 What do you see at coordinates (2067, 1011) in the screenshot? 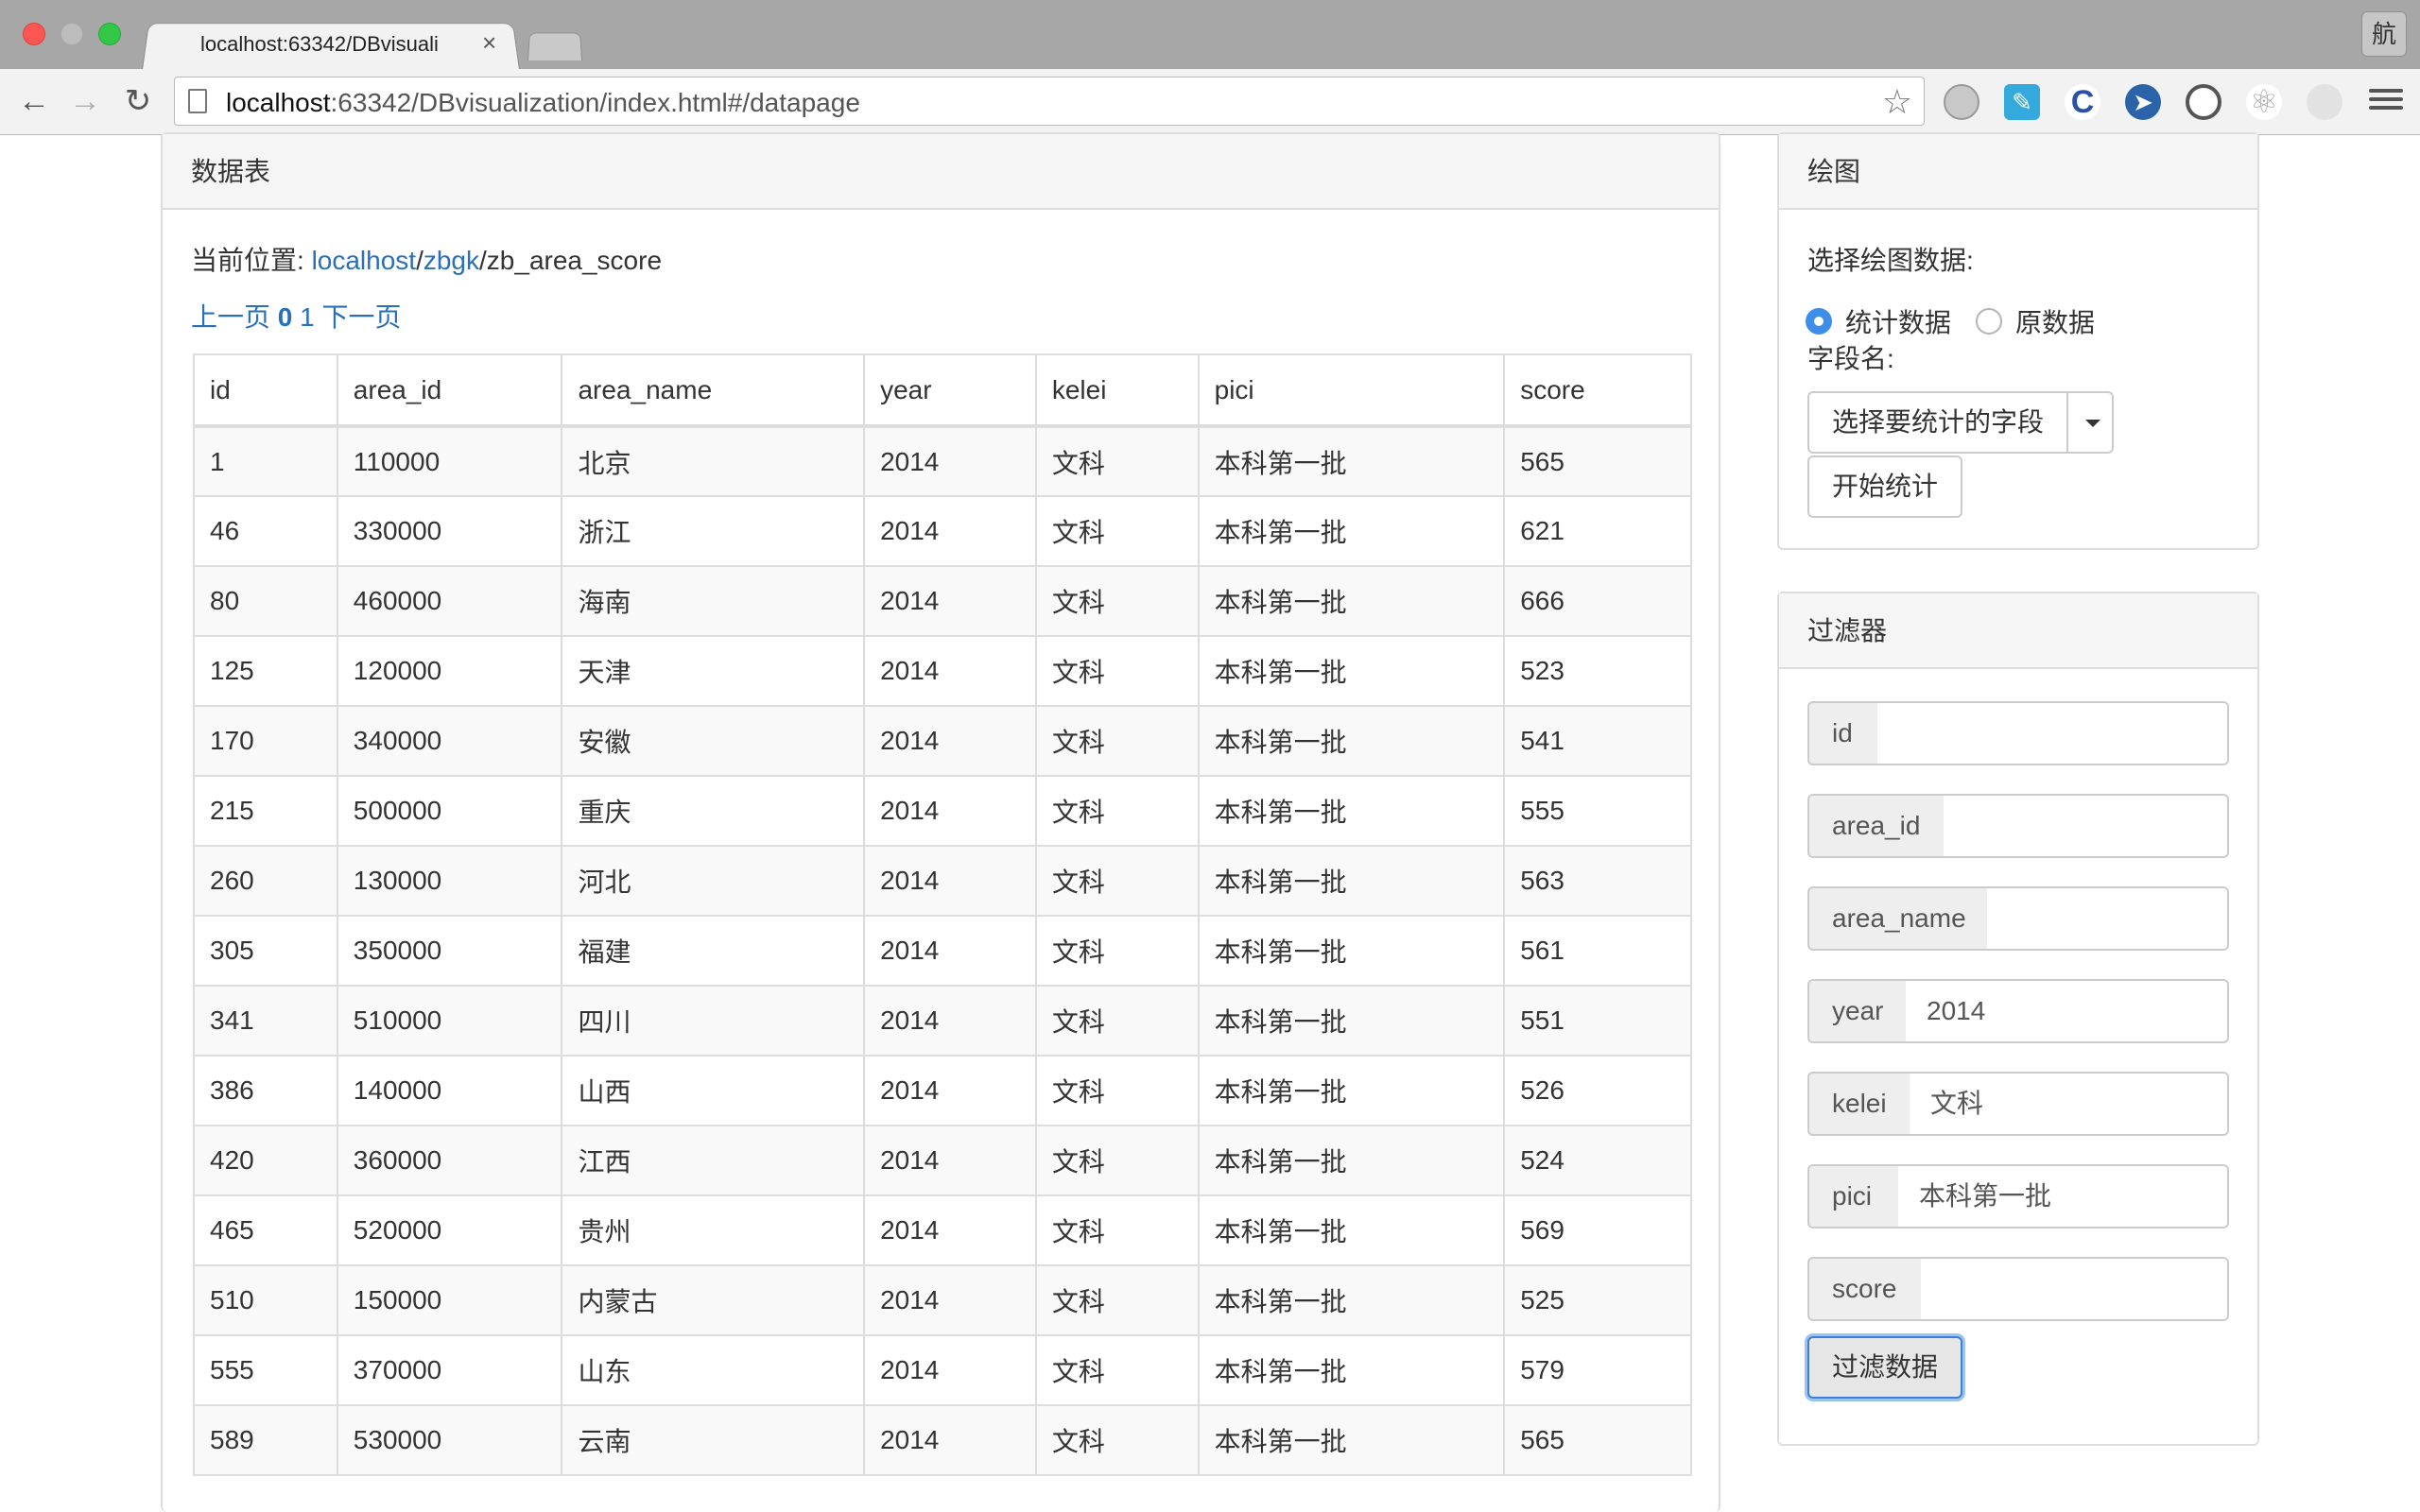
I see `filter-input-year: 2014` at bounding box center [2067, 1011].